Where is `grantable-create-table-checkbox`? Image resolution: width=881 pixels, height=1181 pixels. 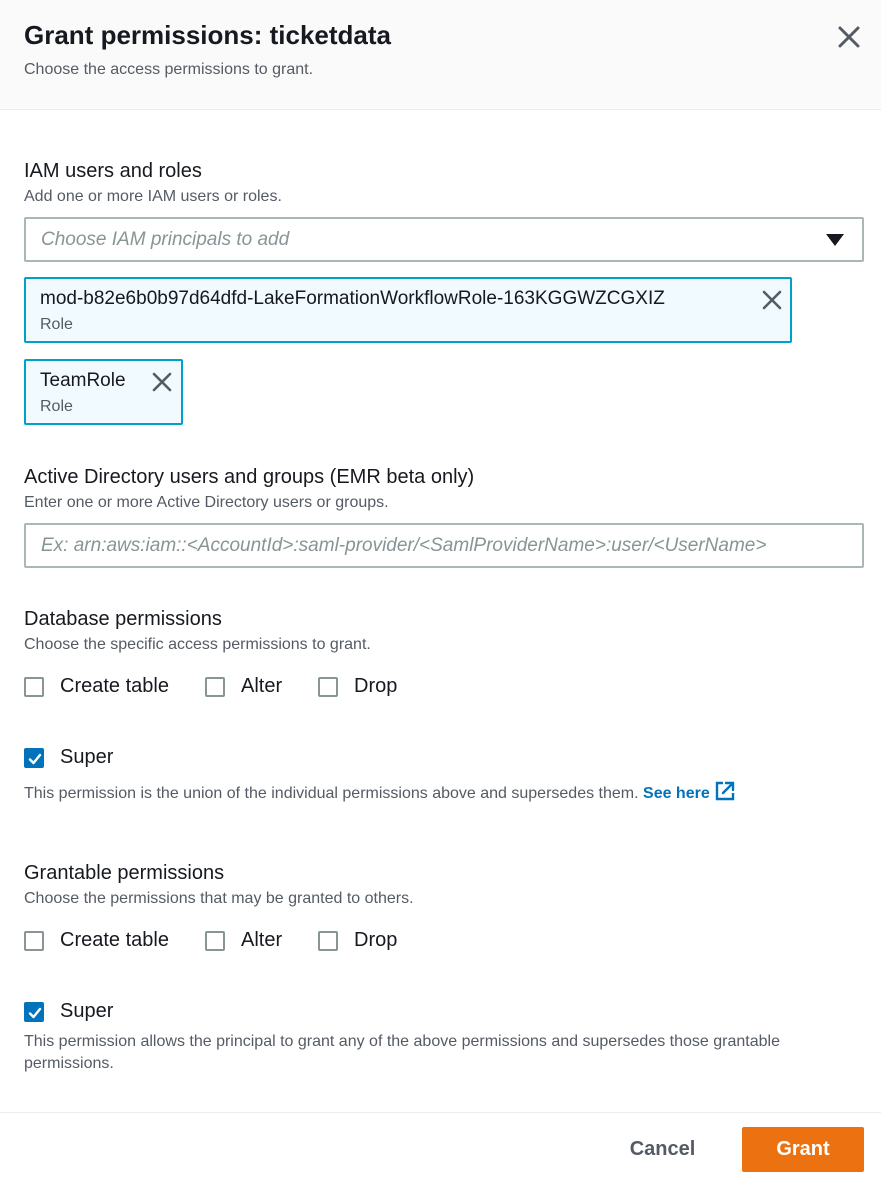
grantable-create-table-checkbox is located at coordinates (34, 941).